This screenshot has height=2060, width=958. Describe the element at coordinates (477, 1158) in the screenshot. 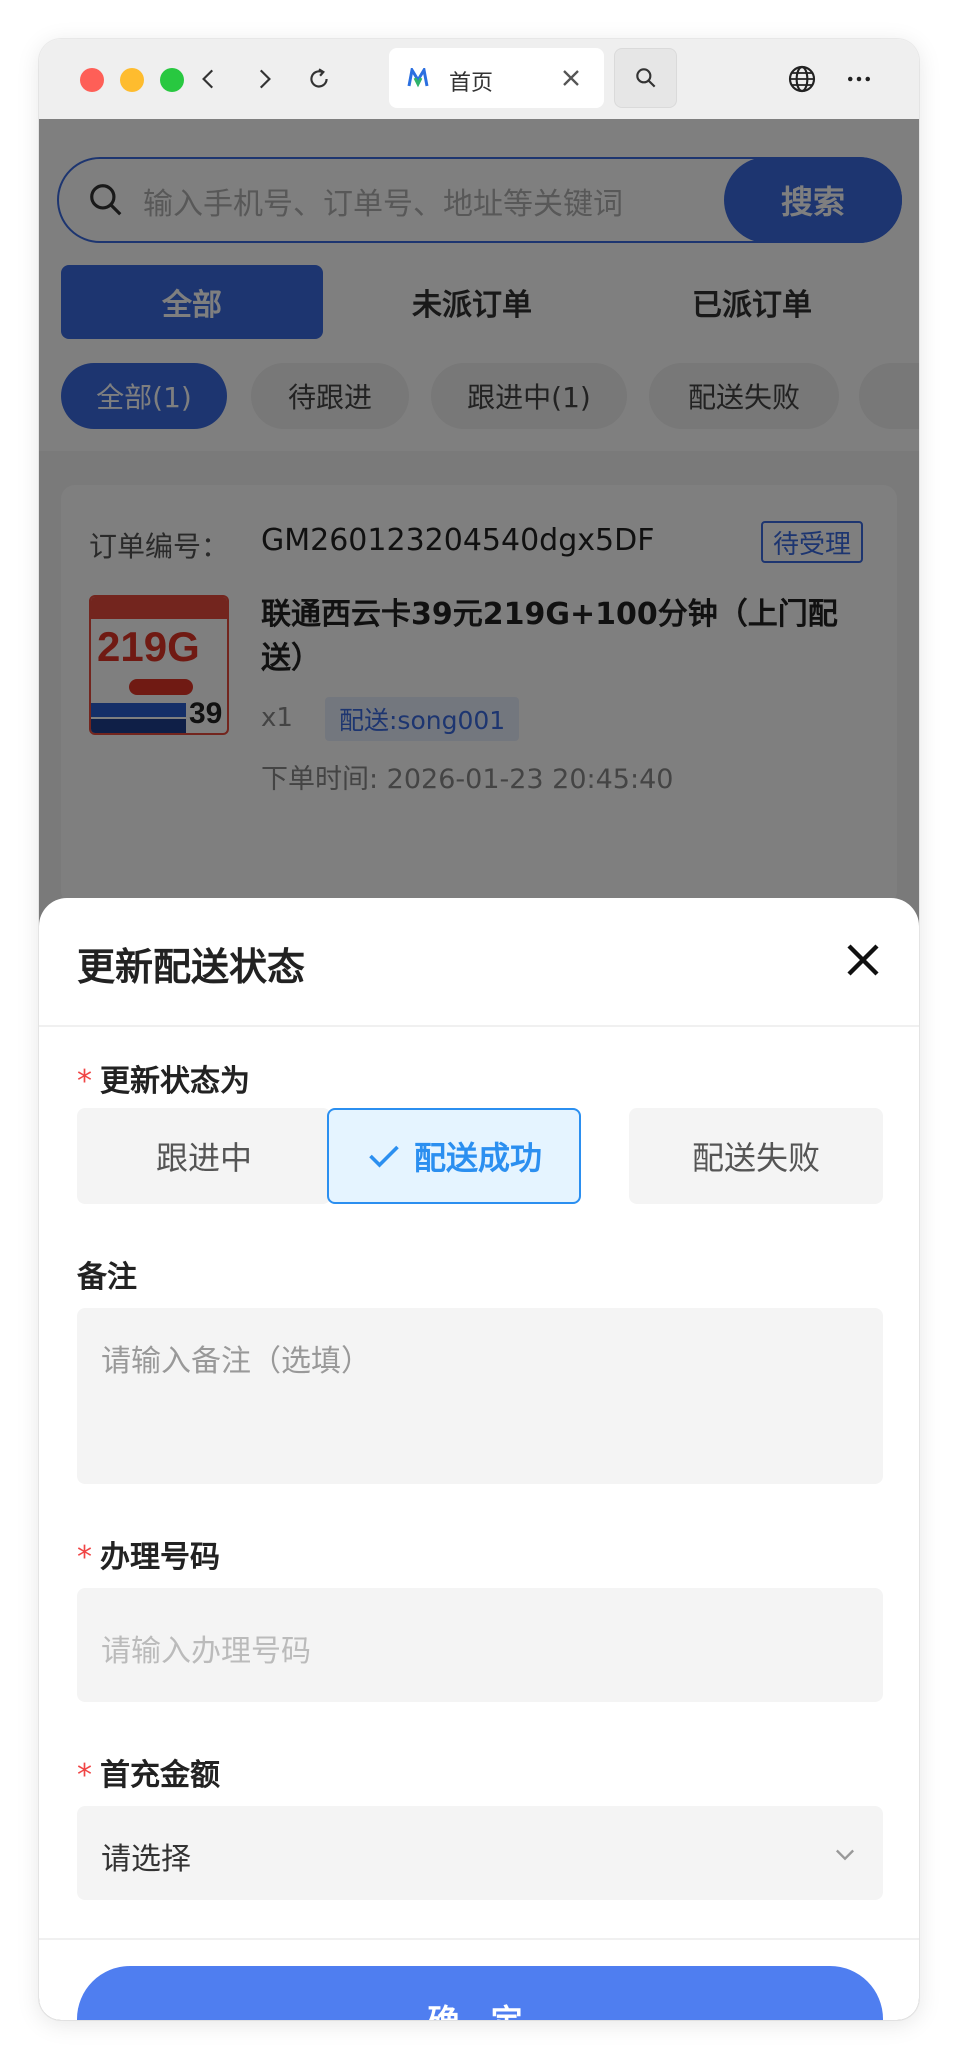

I see `status-option-delivered-label: 配送成功` at that location.